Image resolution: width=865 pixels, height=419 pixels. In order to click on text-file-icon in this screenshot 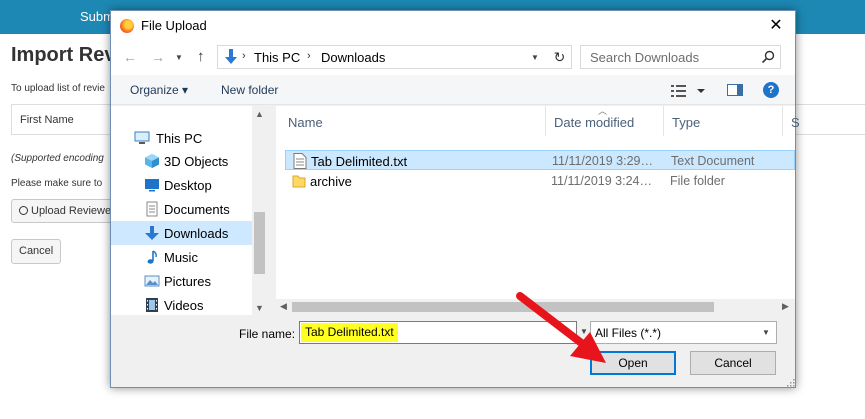, I will do `click(300, 161)`.